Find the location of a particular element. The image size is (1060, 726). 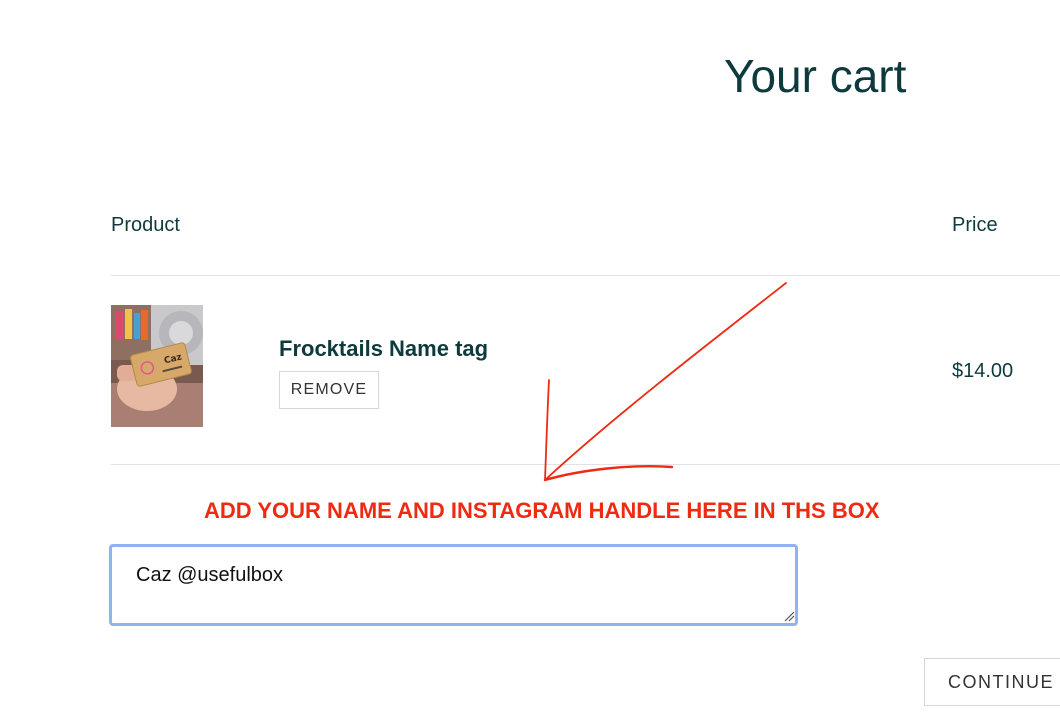

column-header-price: Price is located at coordinates (975, 225).